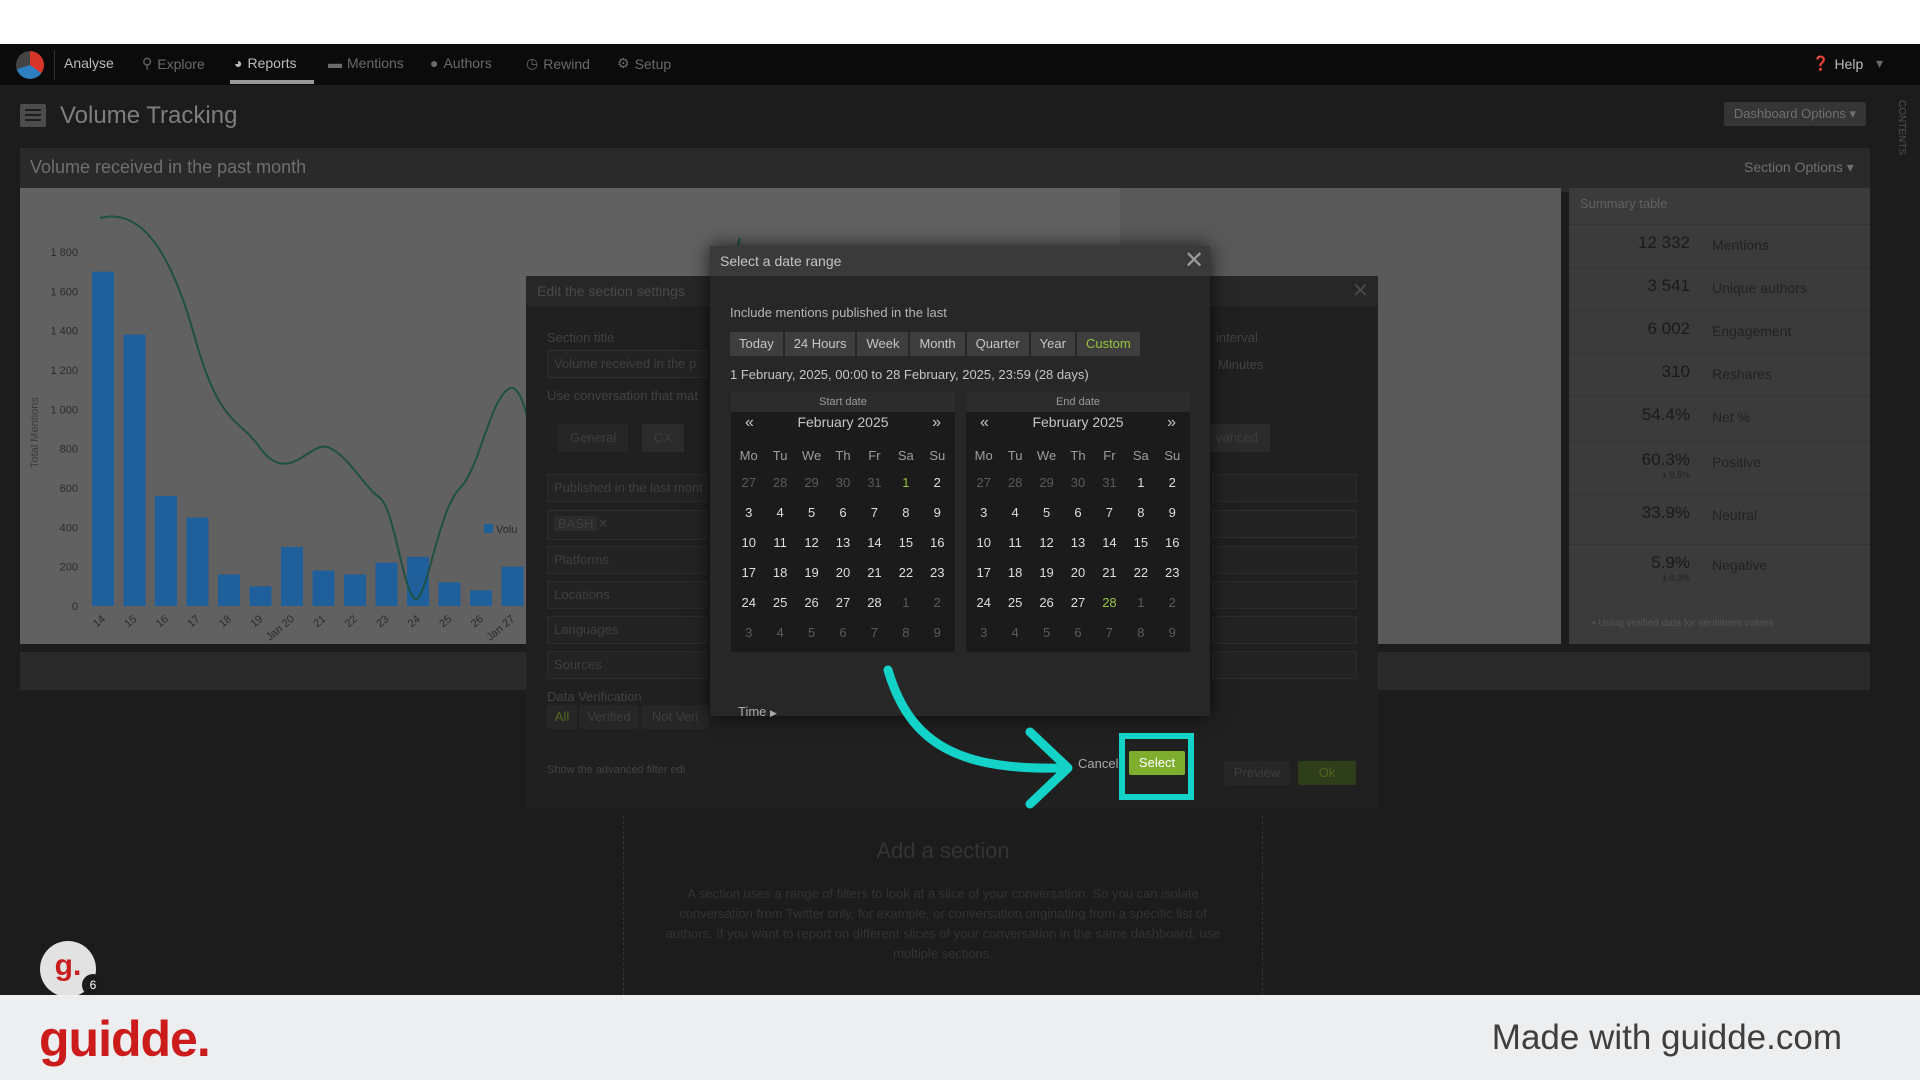  I want to click on end-month-label: February 2025, so click(1078, 425).